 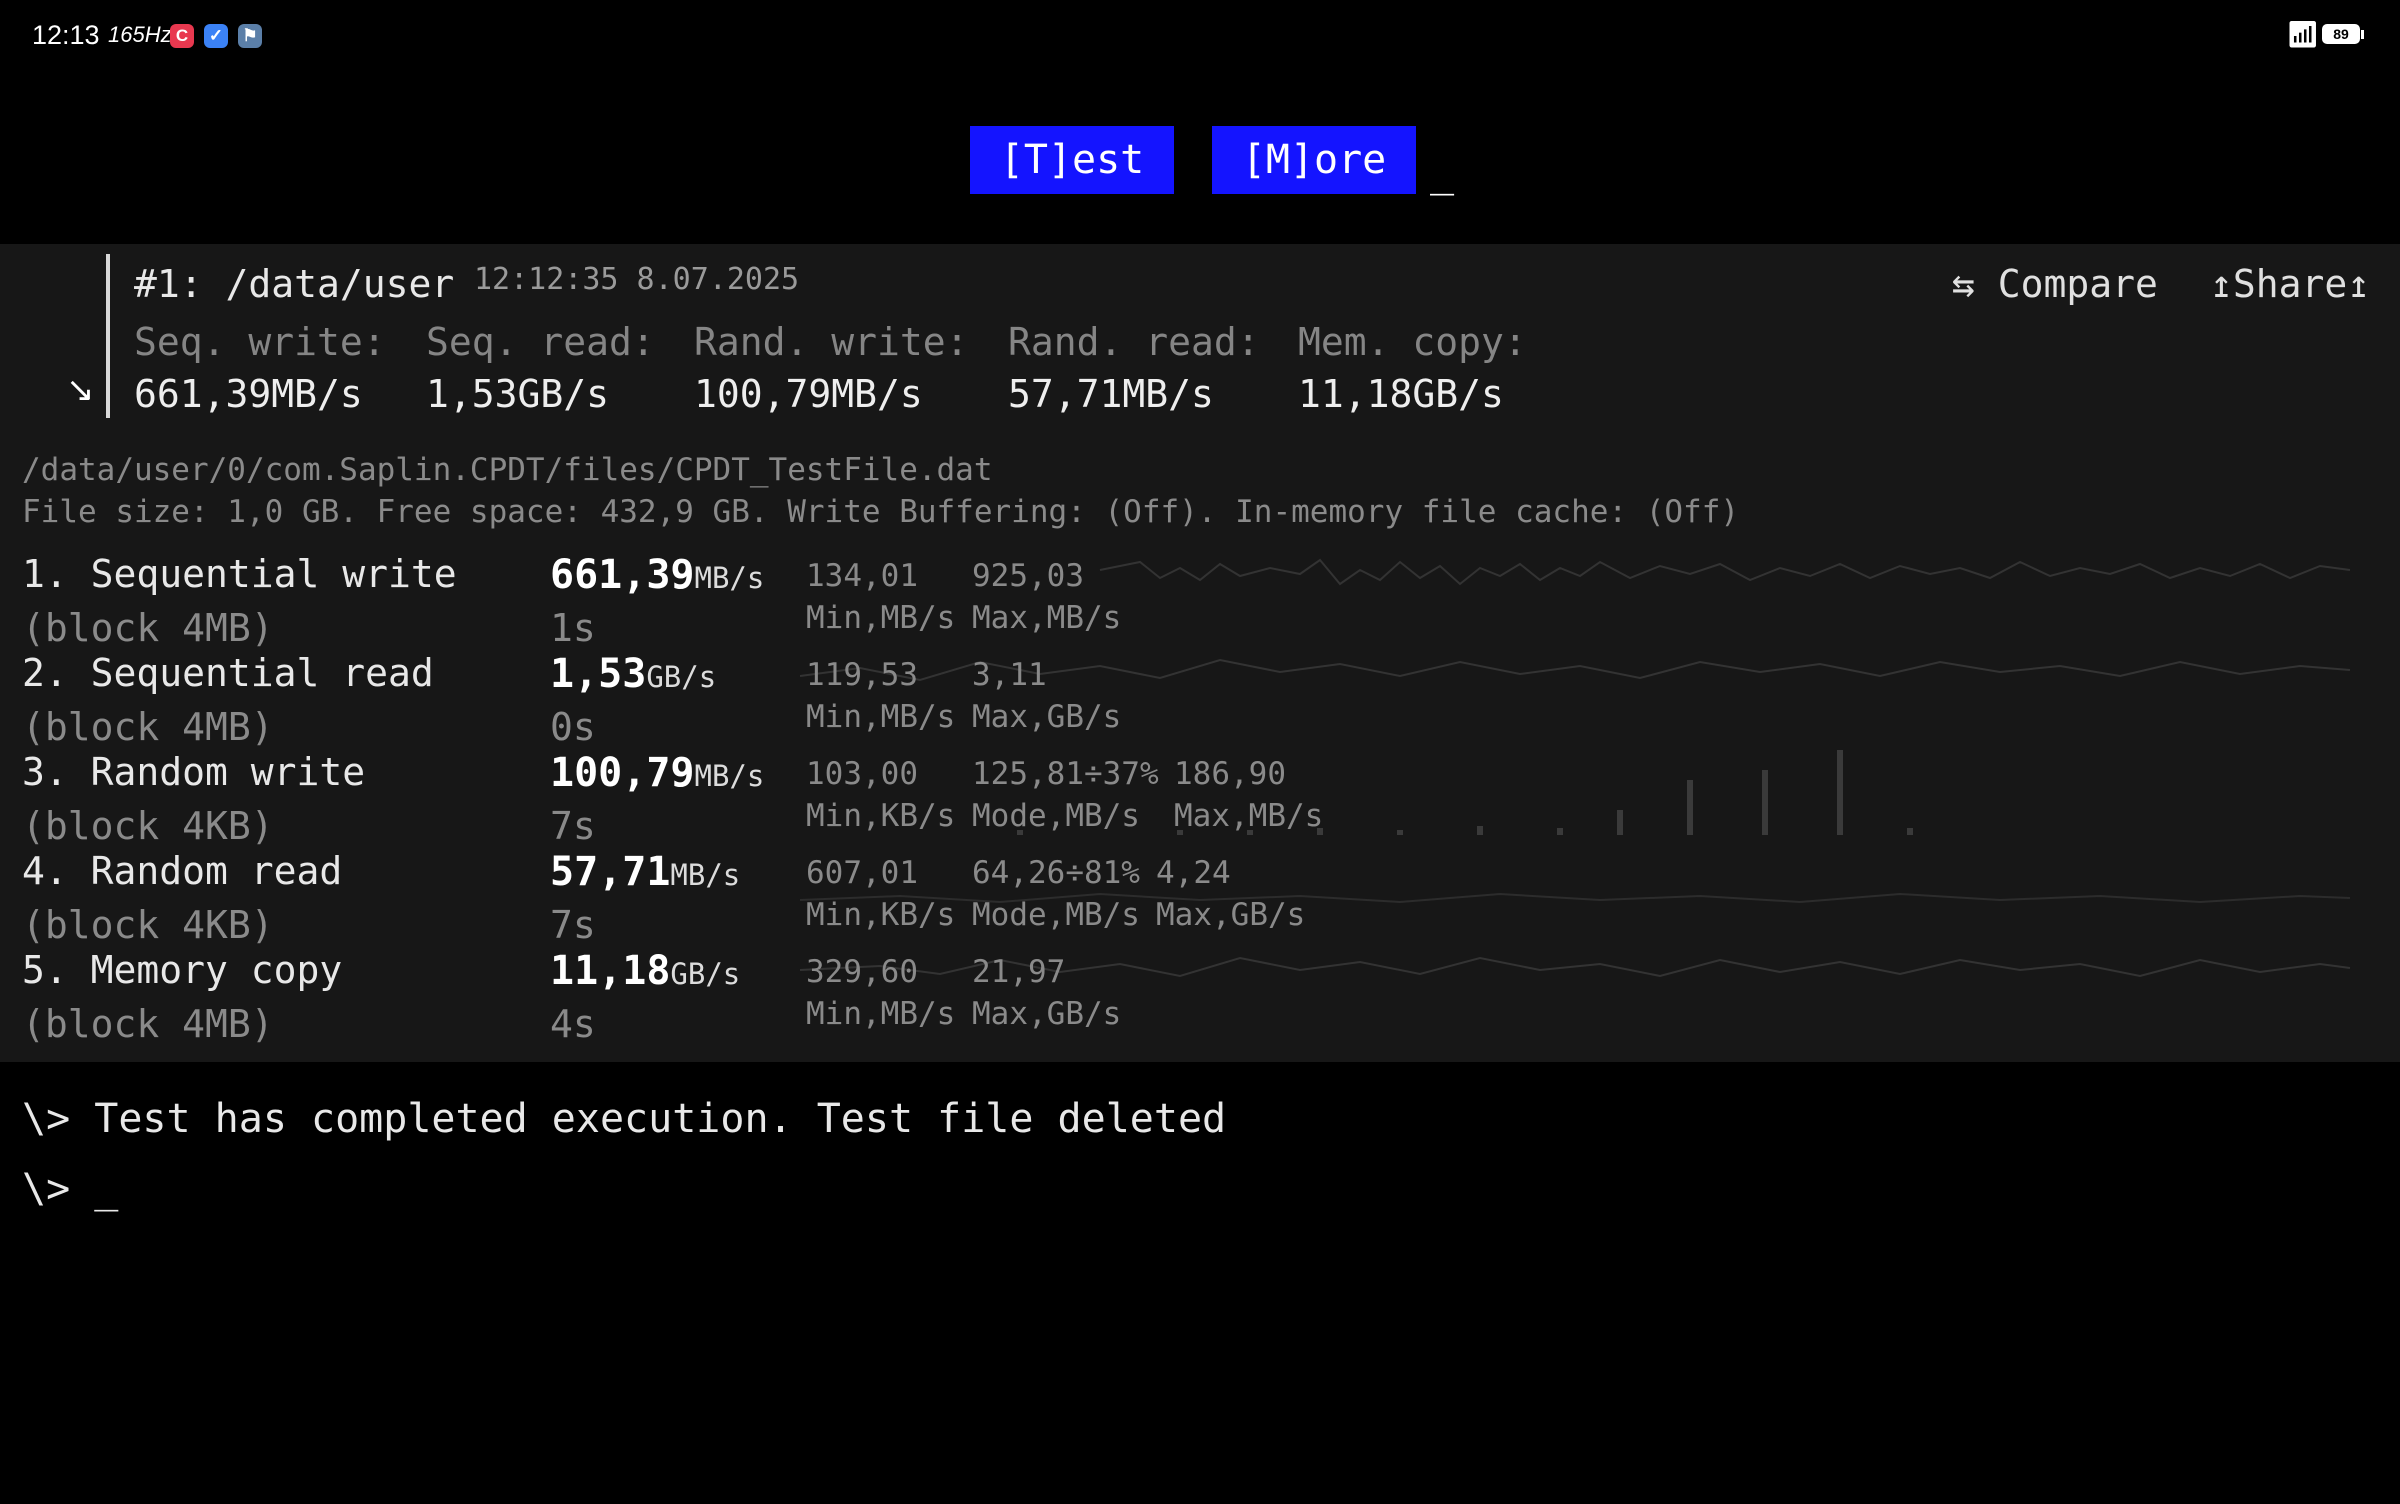 What do you see at coordinates (216, 36) in the screenshot?
I see `checkbox-app-icon: ✓` at bounding box center [216, 36].